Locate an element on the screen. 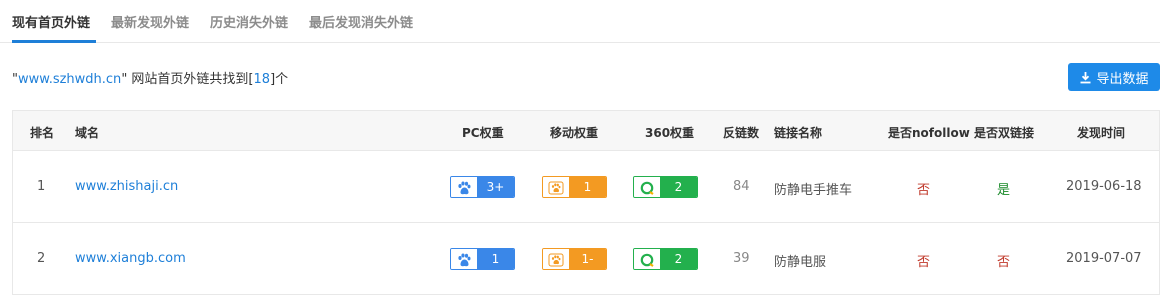  tab-bar: 现有首页外链 最新发现外链 历史消失外链 最后发现消失外链 is located at coordinates (580, 21).